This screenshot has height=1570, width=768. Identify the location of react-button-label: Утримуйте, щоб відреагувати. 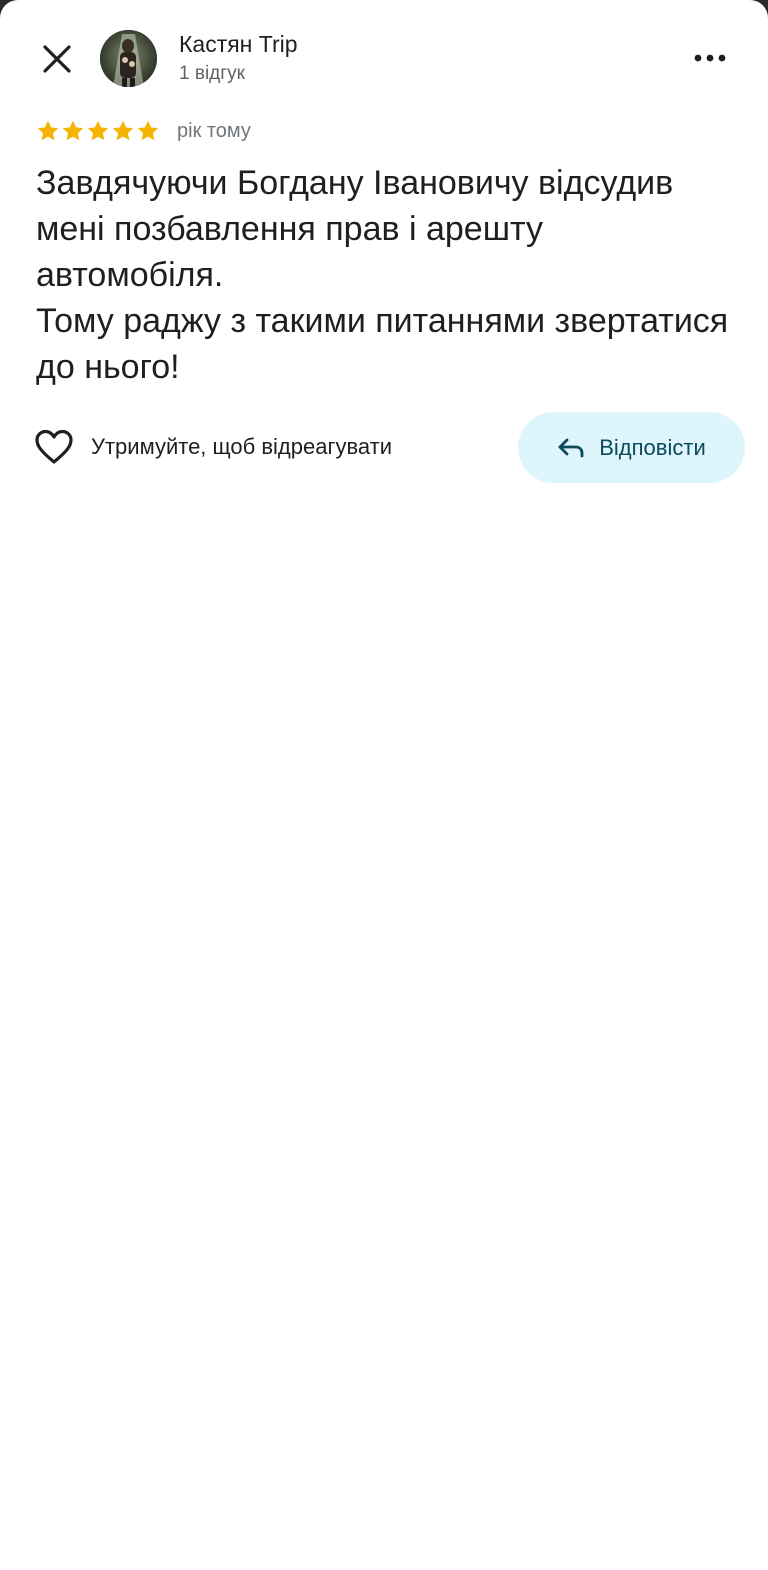
(242, 446).